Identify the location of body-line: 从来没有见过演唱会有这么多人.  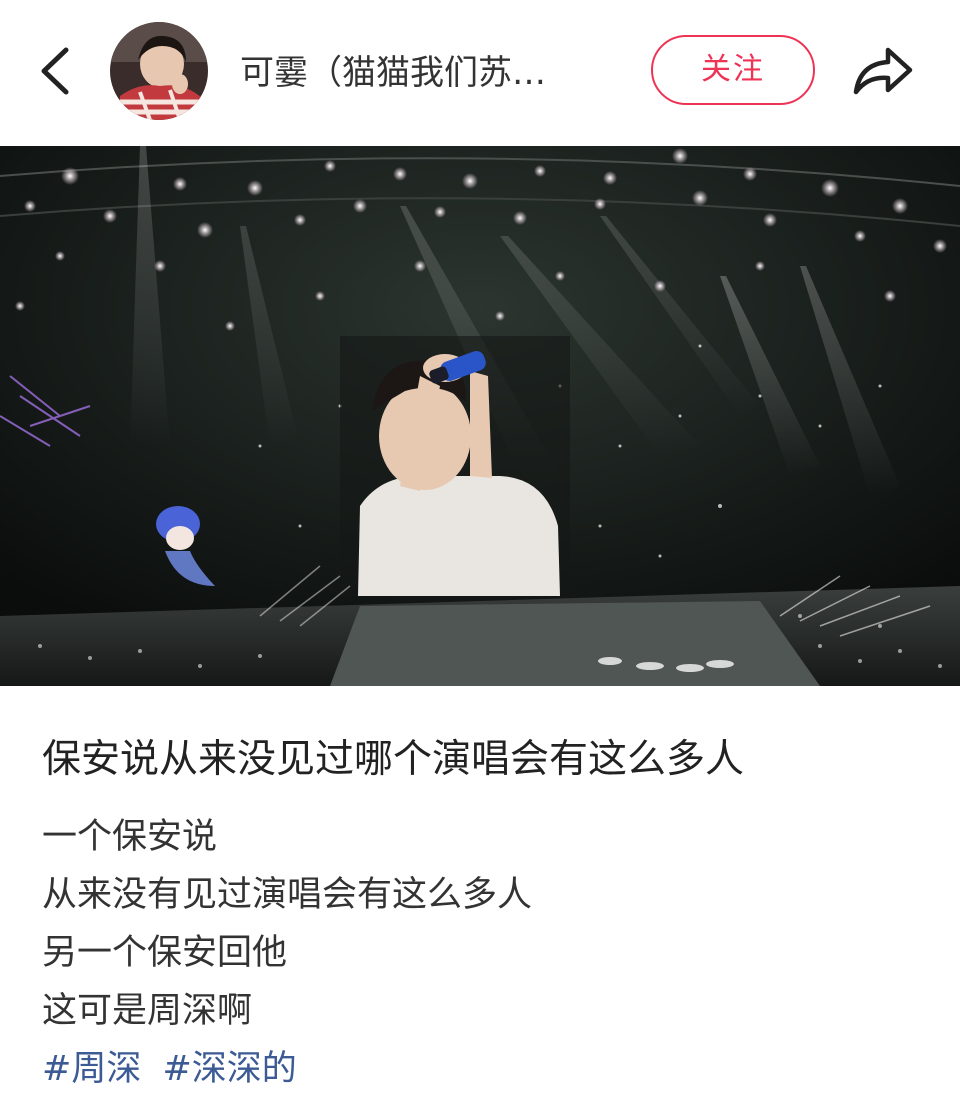
(287, 895).